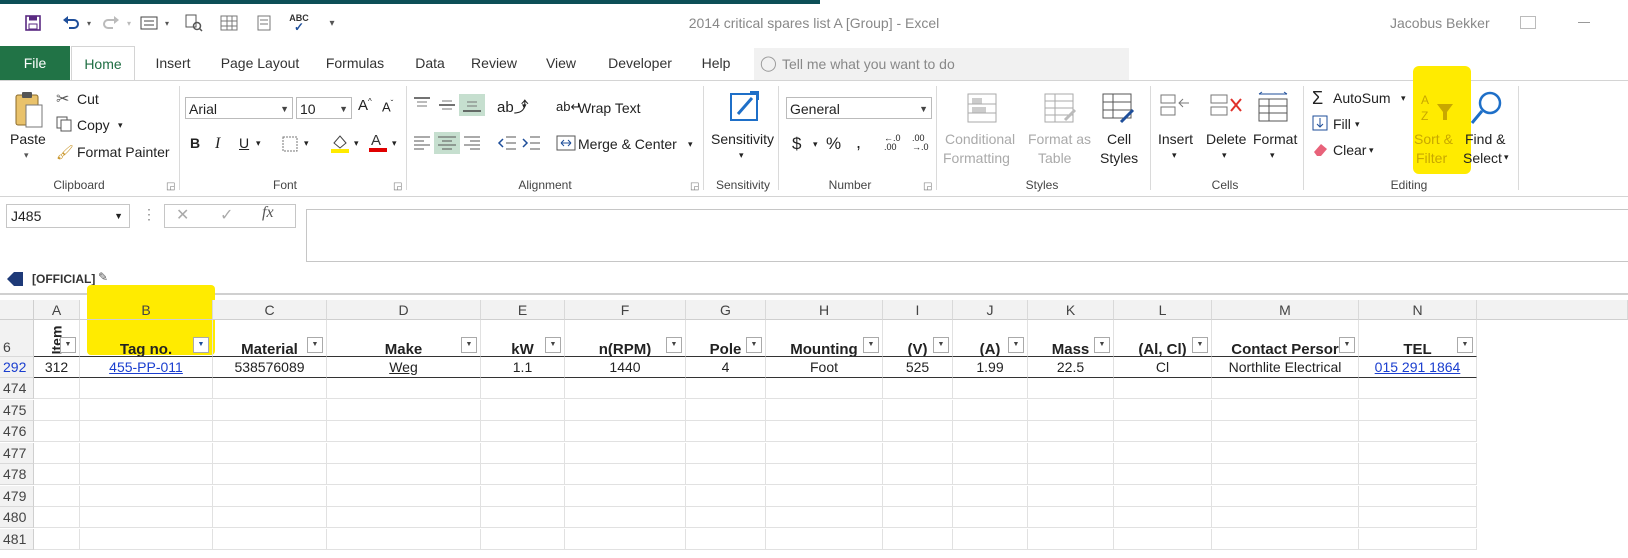 This screenshot has width=1628, height=558. What do you see at coordinates (1317, 98) in the screenshot?
I see `autosum-icon: Σ` at bounding box center [1317, 98].